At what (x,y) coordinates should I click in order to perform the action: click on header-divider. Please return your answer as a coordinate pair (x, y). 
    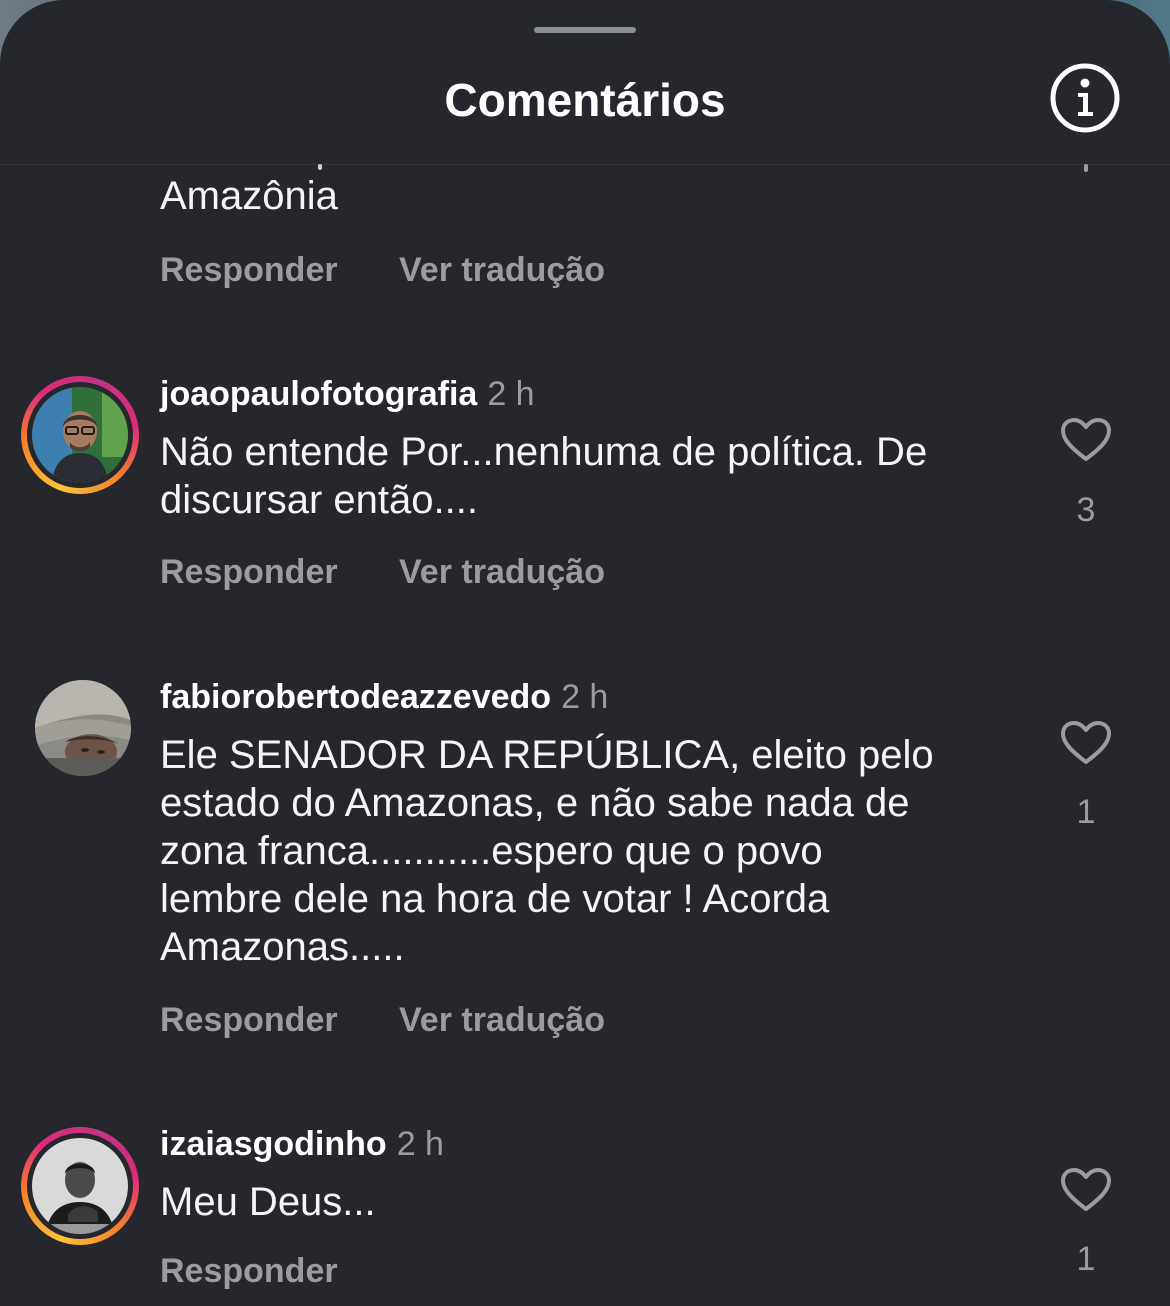
    Looking at the image, I should click on (585, 164).